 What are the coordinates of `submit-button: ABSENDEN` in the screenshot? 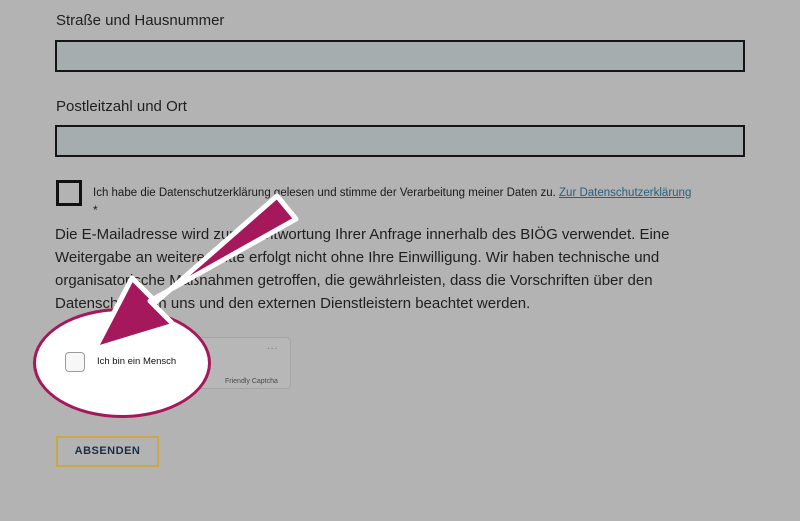 It's located at (107, 451).